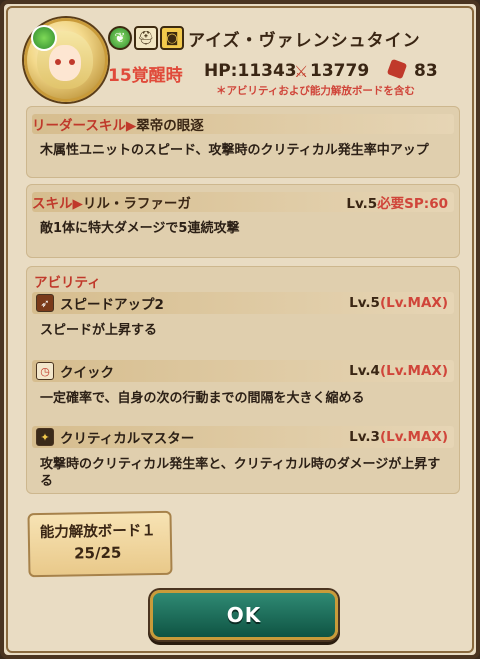  Describe the element at coordinates (67, 283) in the screenshot. I see `ability-label: アビリティ` at that location.